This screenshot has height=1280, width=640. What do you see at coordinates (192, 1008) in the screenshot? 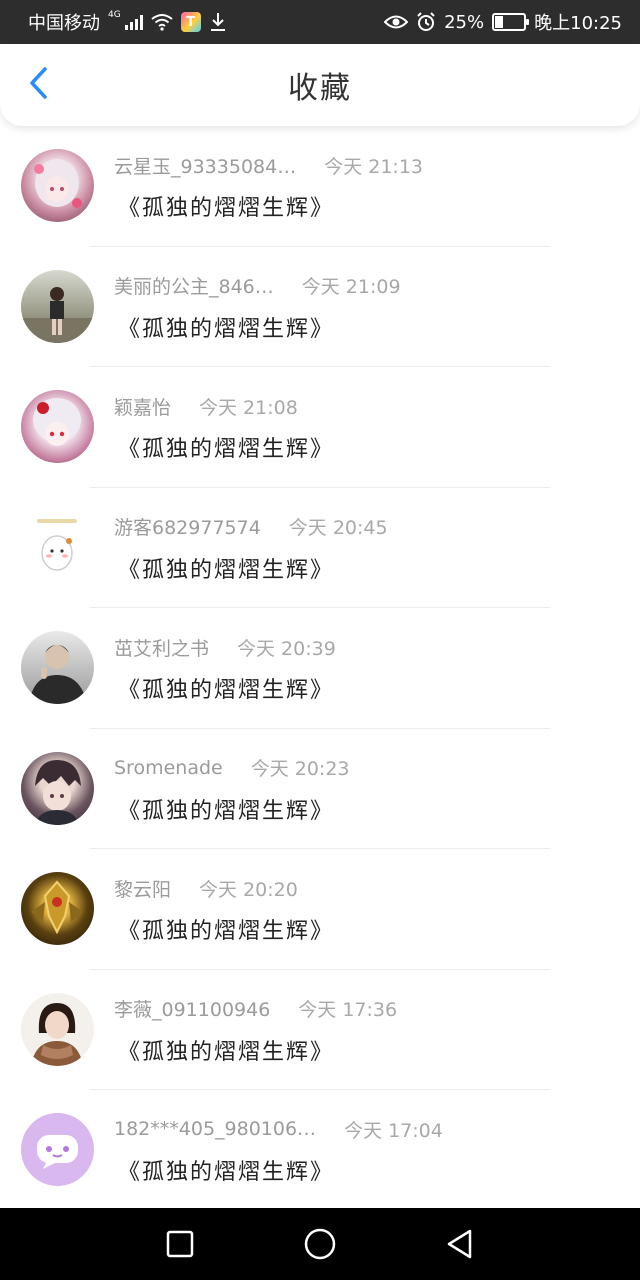
I see `username: 李薇_091100946` at bounding box center [192, 1008].